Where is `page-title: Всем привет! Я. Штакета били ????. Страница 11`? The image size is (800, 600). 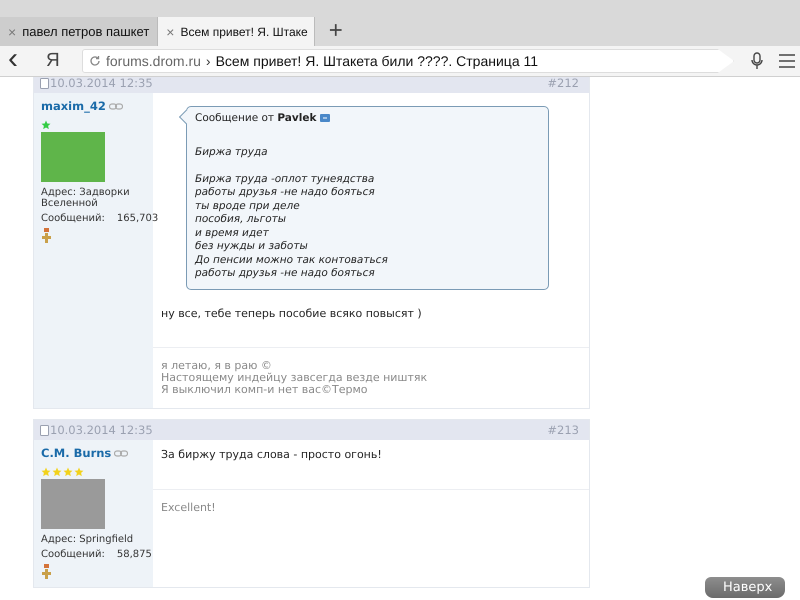 page-title: Всем привет! Я. Штакета били ????. Страница 11 is located at coordinates (377, 61).